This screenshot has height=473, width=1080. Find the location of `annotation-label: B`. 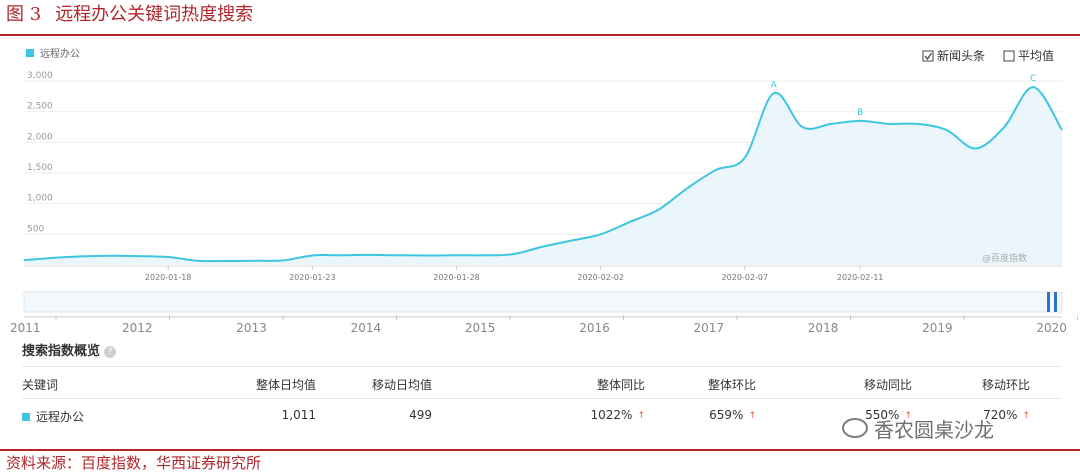

annotation-label: B is located at coordinates (860, 113).